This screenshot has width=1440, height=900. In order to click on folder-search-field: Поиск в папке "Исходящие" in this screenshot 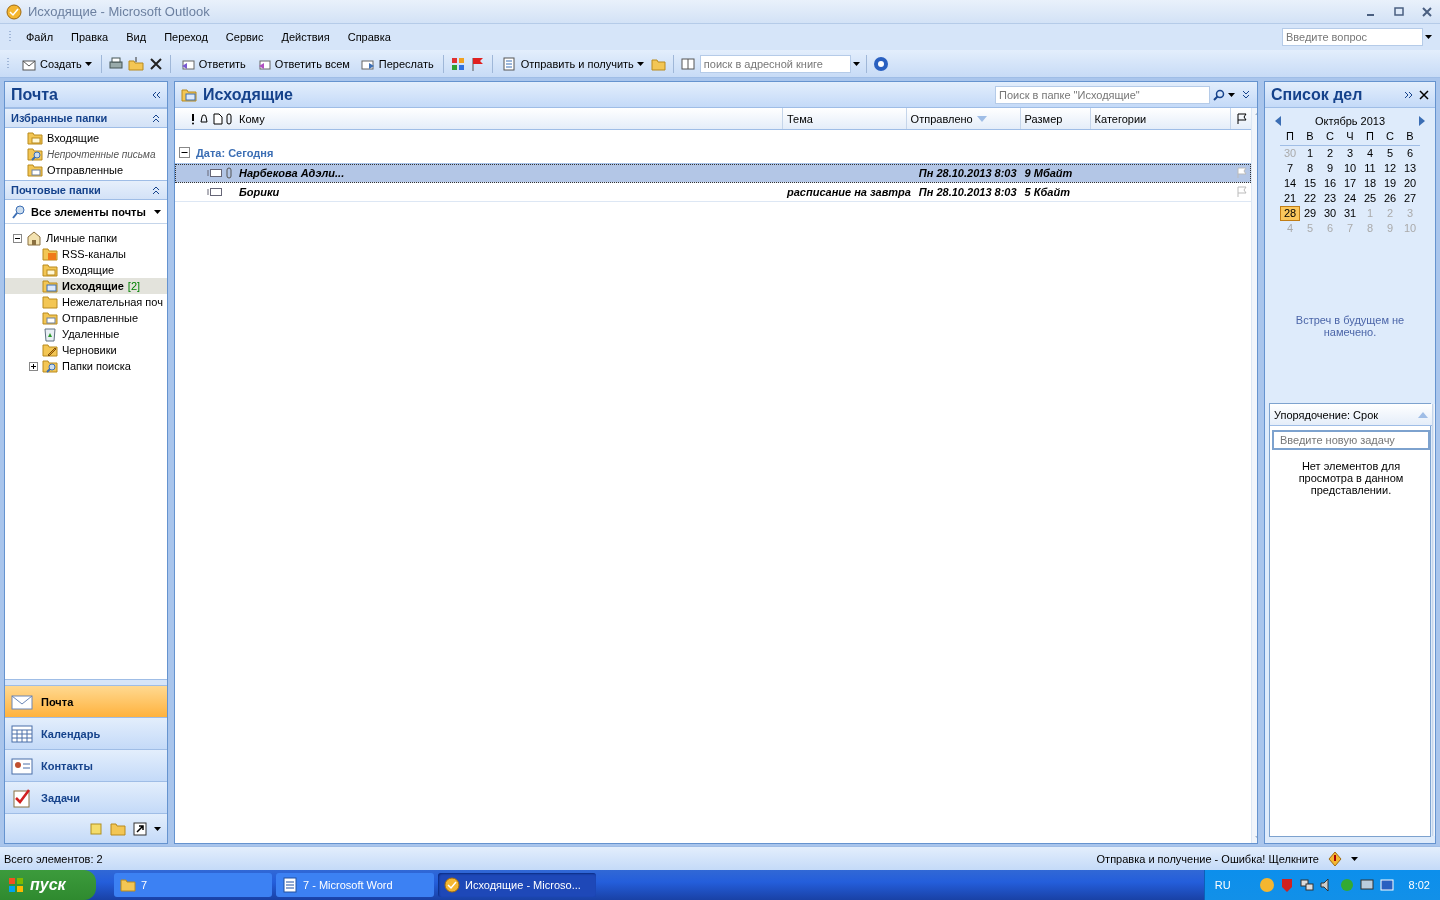, I will do `click(1102, 94)`.